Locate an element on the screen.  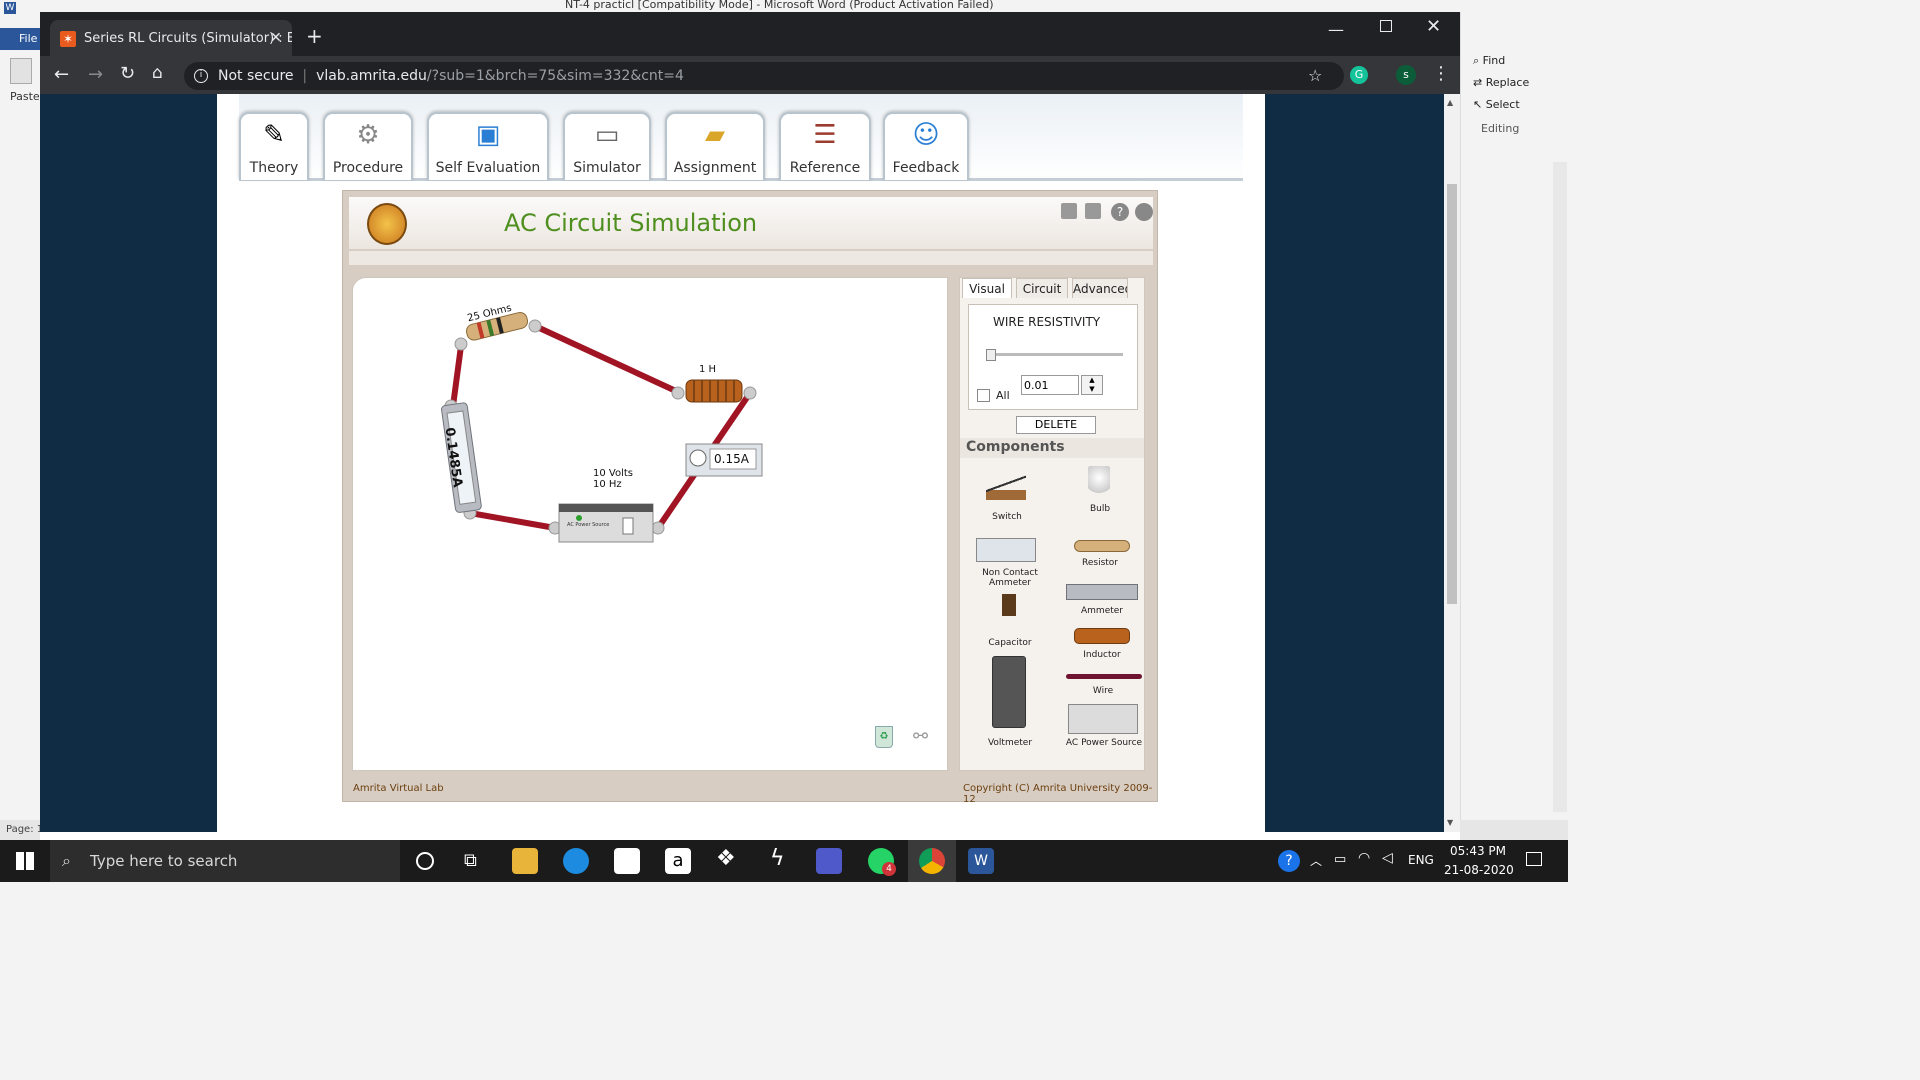
tab-simulator: ▭ Simulator is located at coordinates (607, 146).